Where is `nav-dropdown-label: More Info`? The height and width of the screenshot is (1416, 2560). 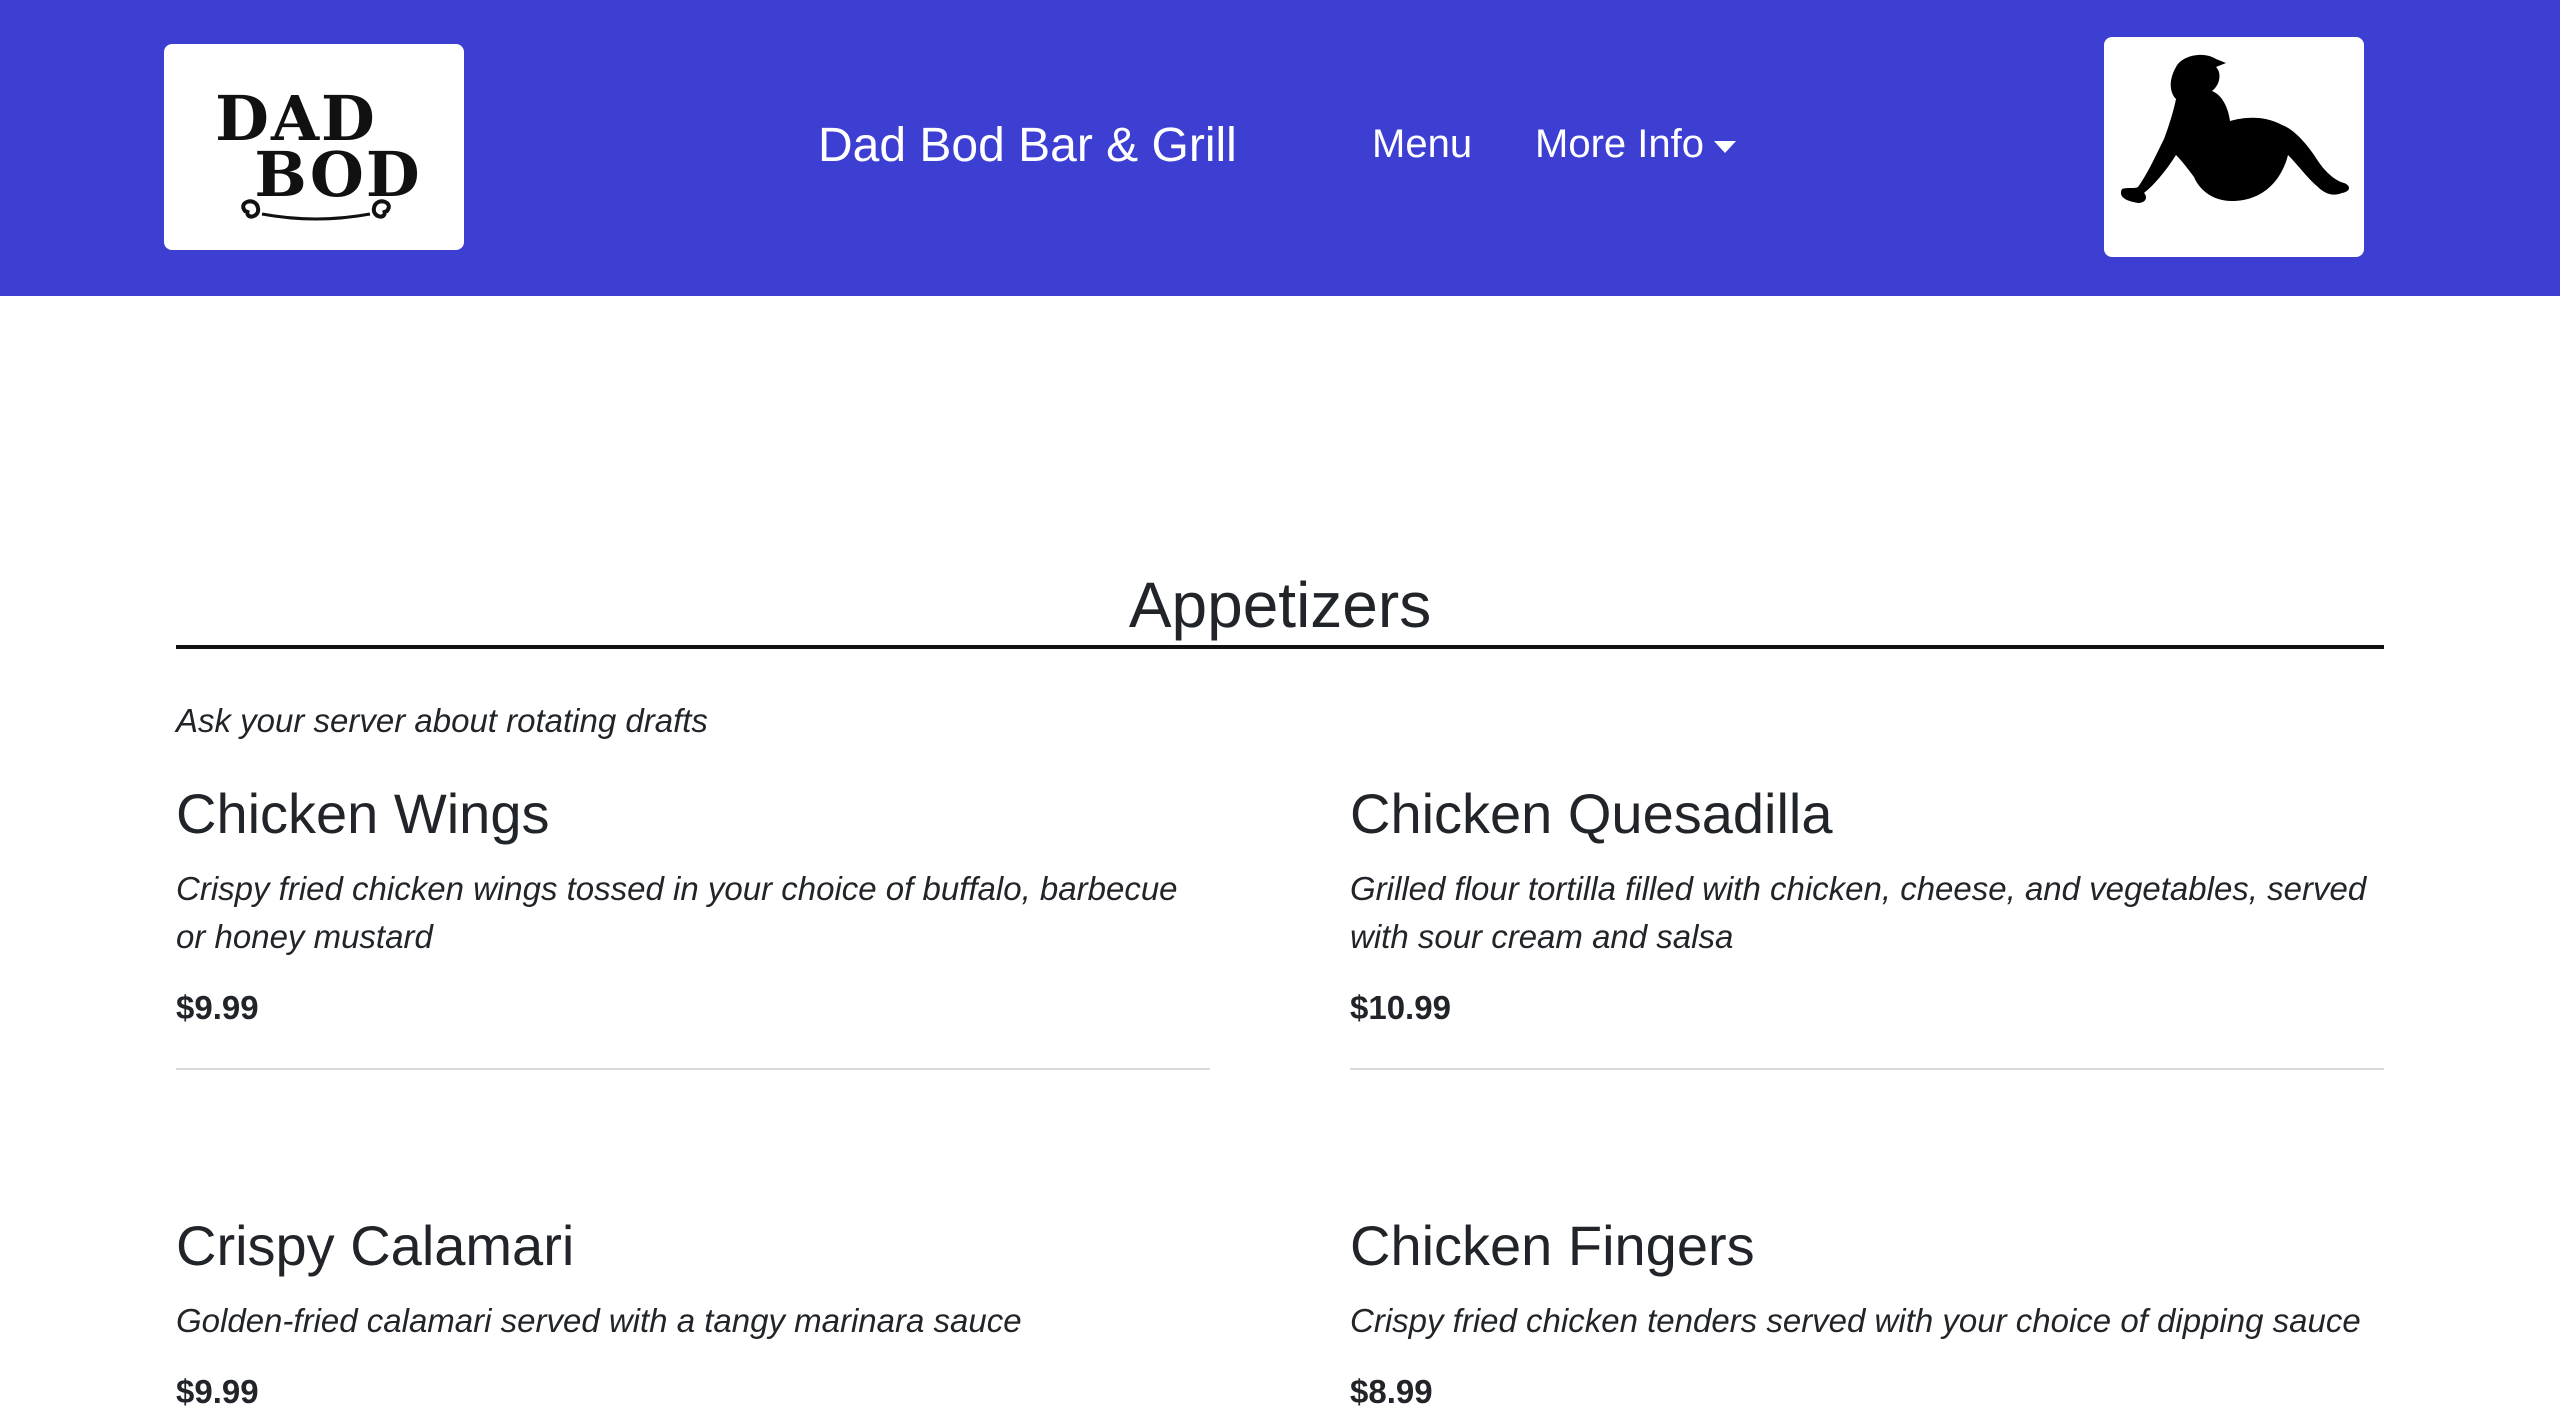 nav-dropdown-label: More Info is located at coordinates (1619, 144).